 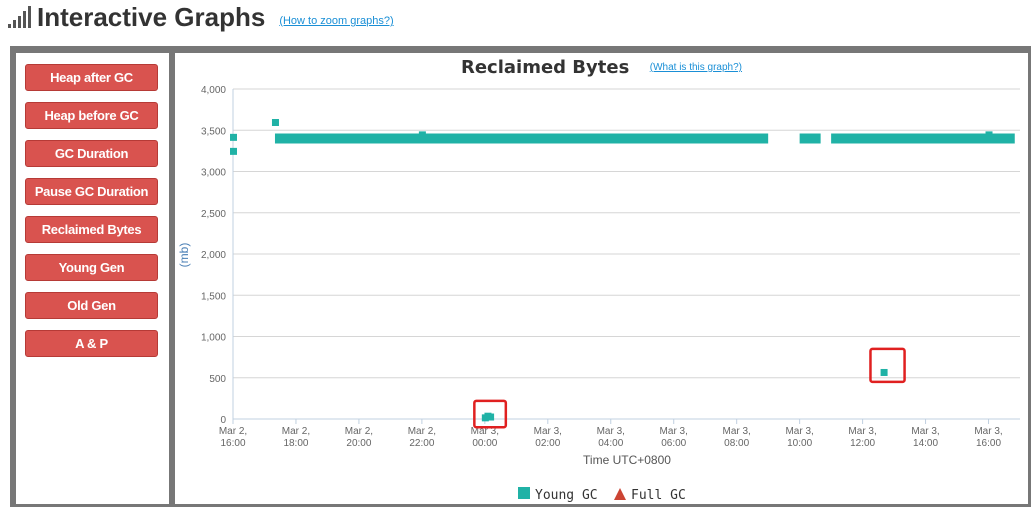 What do you see at coordinates (689, 388) in the screenshot?
I see `highlight-layer` at bounding box center [689, 388].